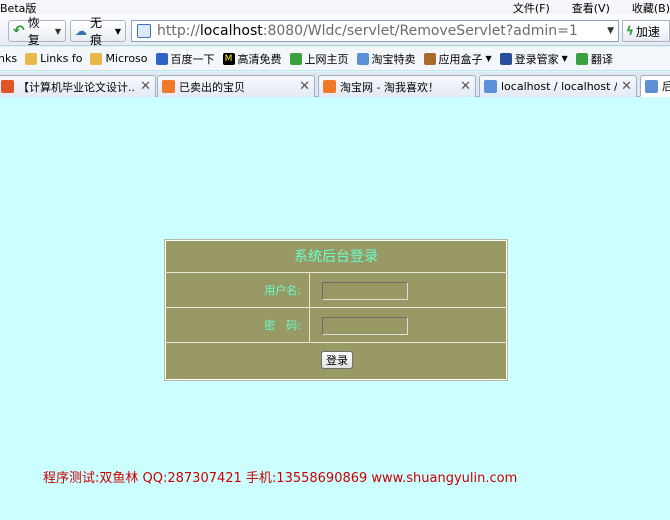 The image size is (670, 520). I want to click on tab-active: 后, so click(655, 86).